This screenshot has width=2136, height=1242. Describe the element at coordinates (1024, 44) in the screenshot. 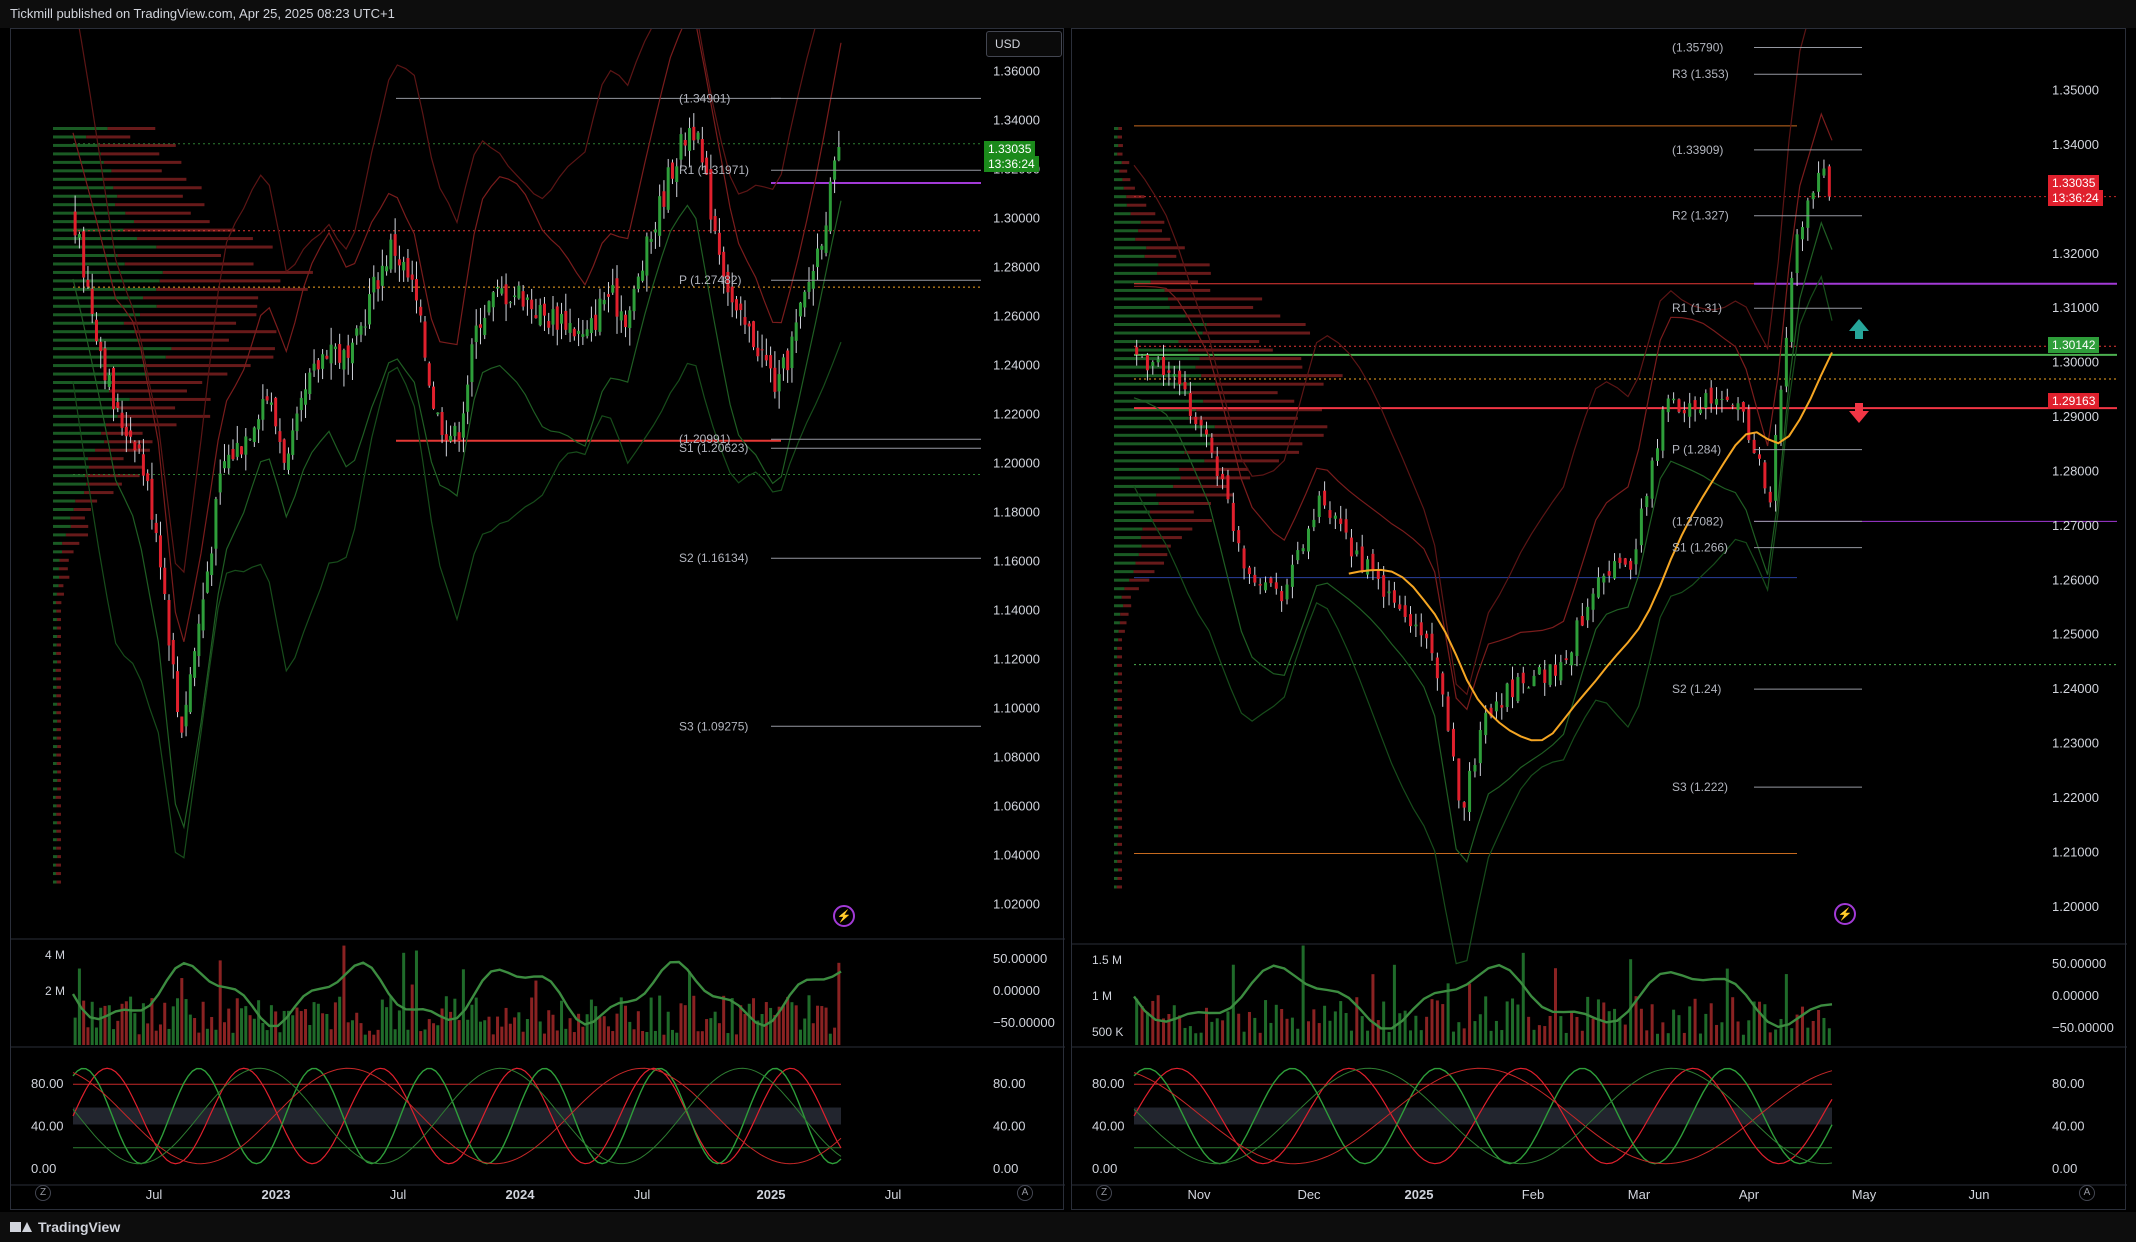

I see `currency-selector: USD` at that location.